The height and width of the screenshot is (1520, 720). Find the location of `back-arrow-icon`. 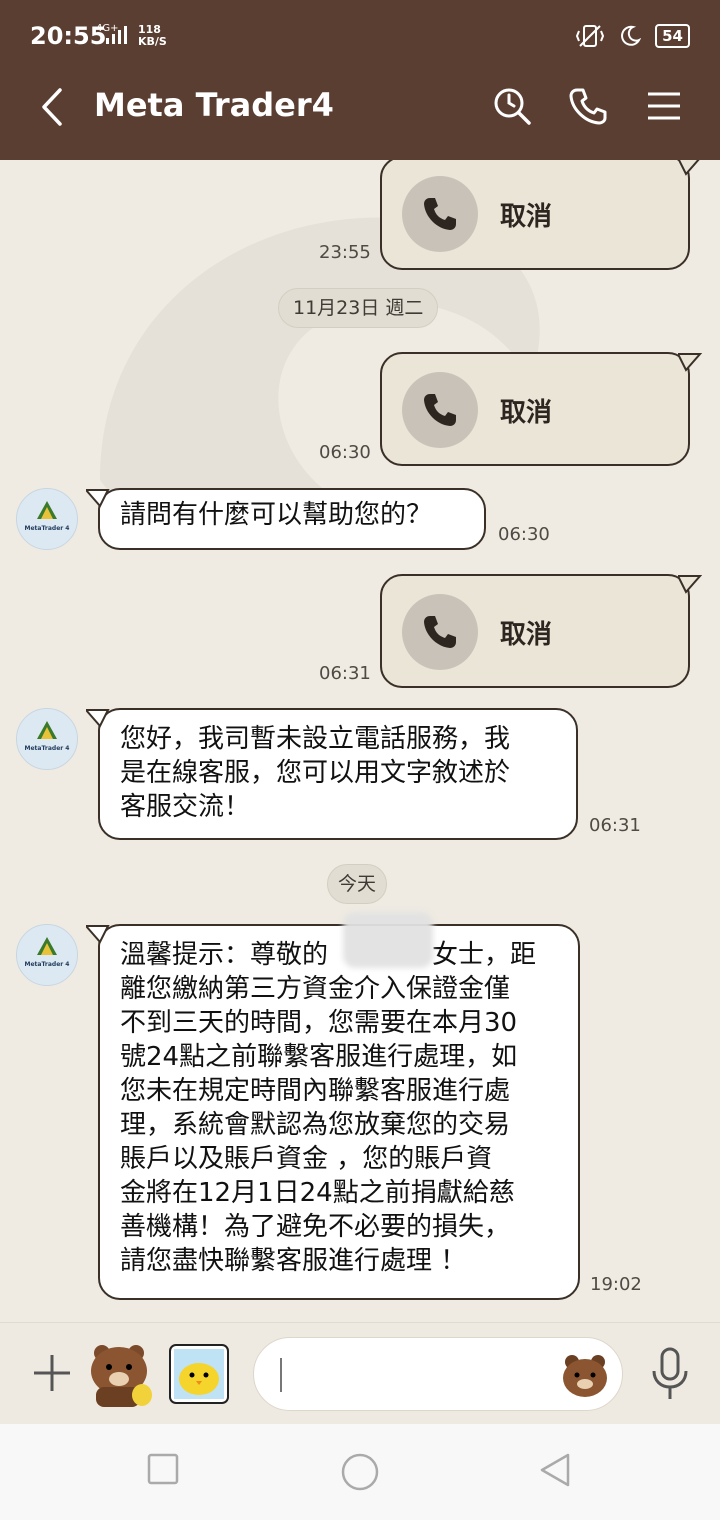

back-arrow-icon is located at coordinates (54, 107).